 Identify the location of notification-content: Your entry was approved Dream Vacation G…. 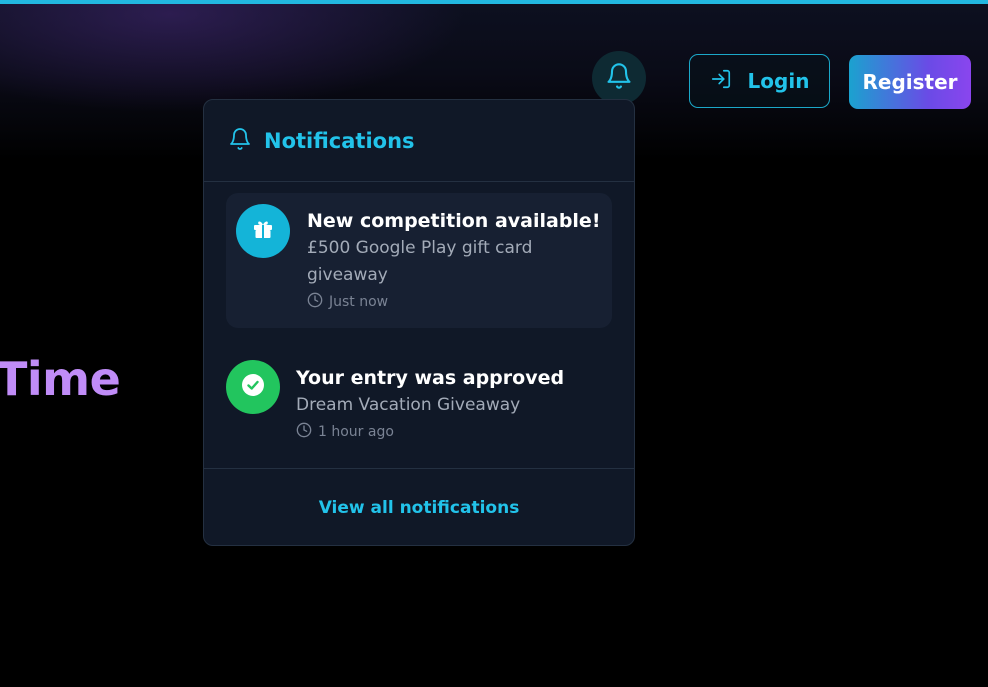
(446, 403).